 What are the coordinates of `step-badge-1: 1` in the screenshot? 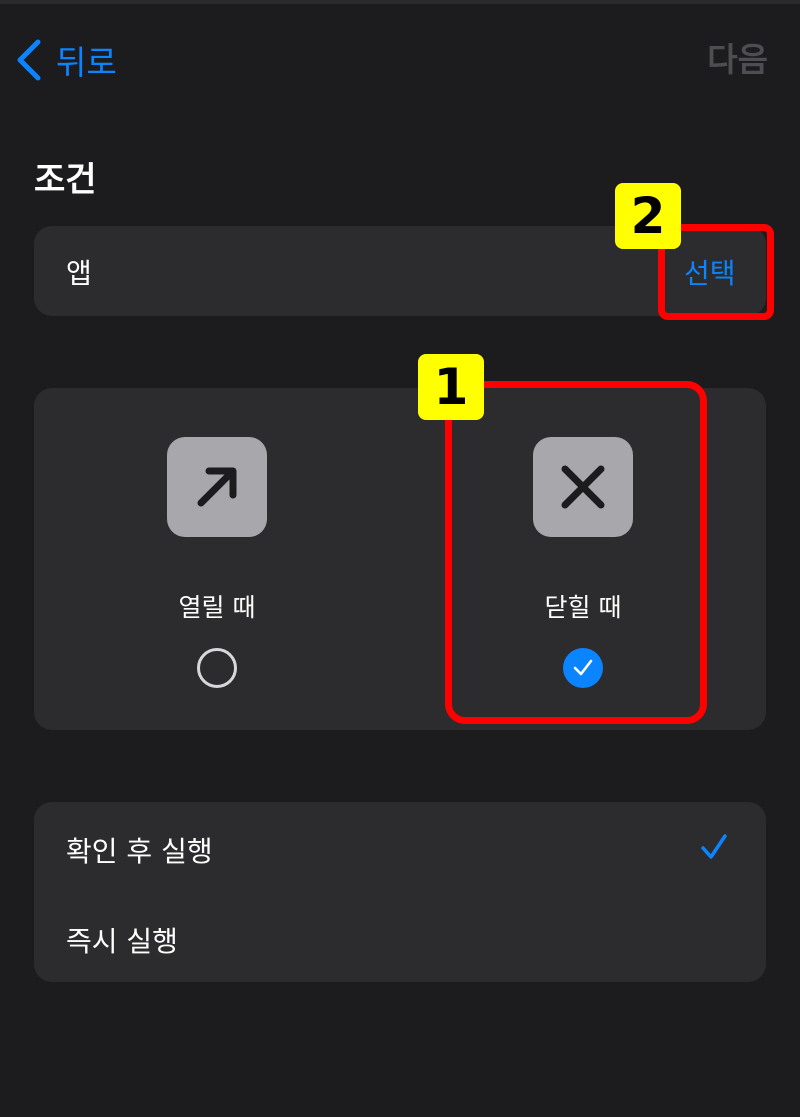 It's located at (451, 387).